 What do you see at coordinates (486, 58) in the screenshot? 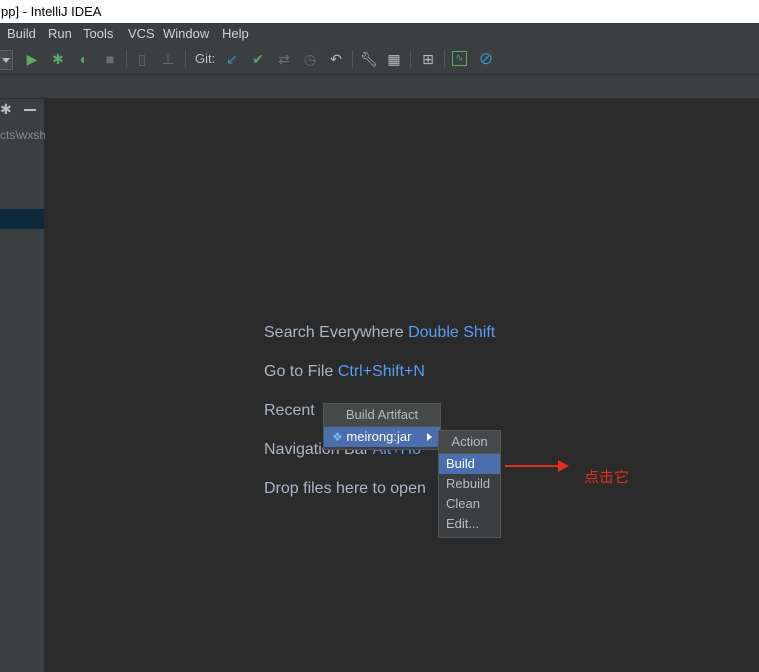
I see `no-entry-icon: ⊘` at bounding box center [486, 58].